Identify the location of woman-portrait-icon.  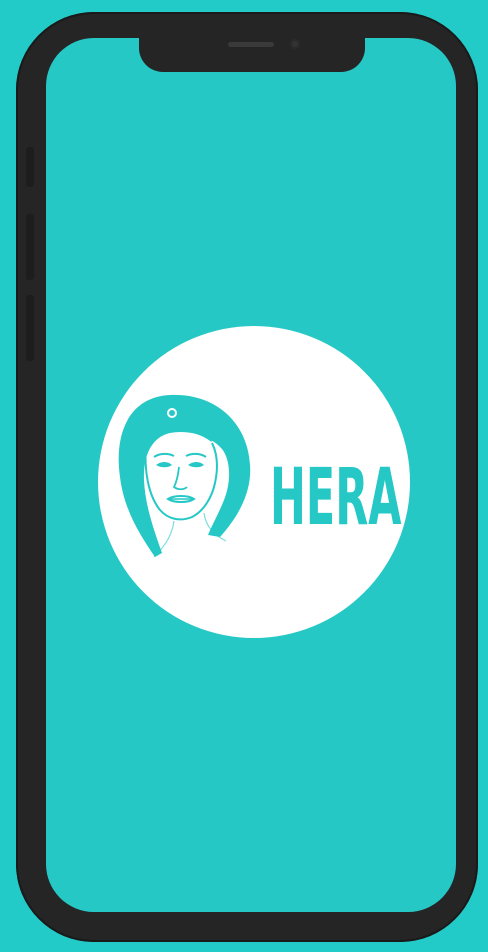
(184, 476).